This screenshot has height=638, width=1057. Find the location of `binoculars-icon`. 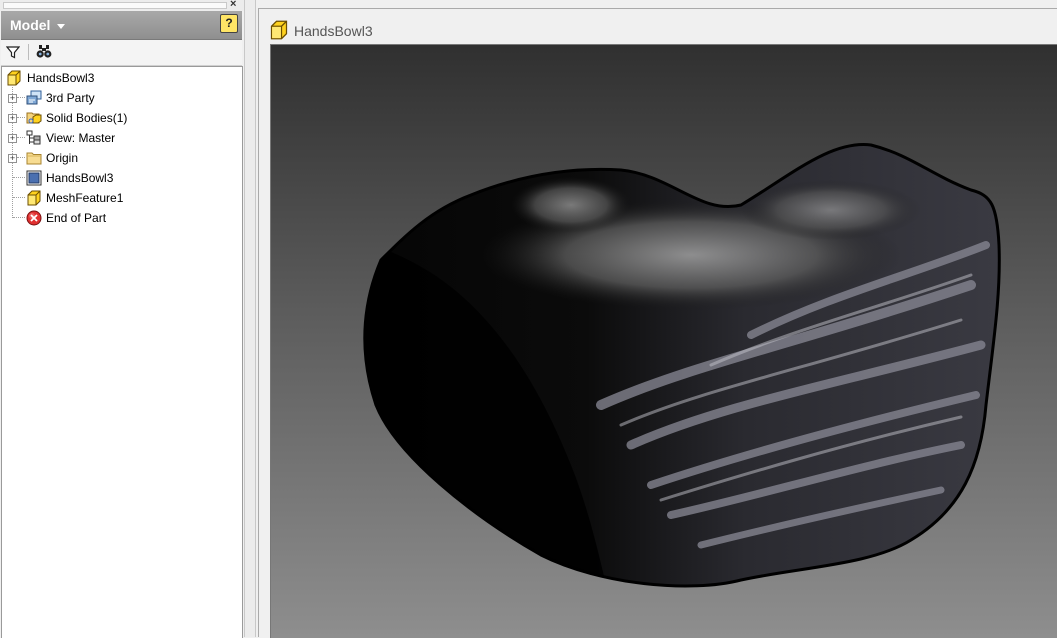

binoculars-icon is located at coordinates (44, 51).